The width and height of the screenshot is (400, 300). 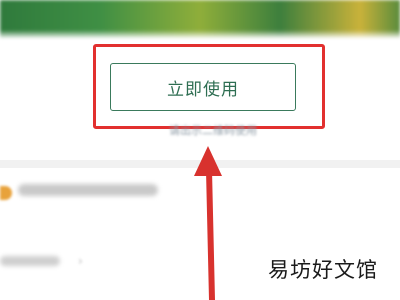 What do you see at coordinates (200, 19) in the screenshot?
I see `coupon-banner-image` at bounding box center [200, 19].